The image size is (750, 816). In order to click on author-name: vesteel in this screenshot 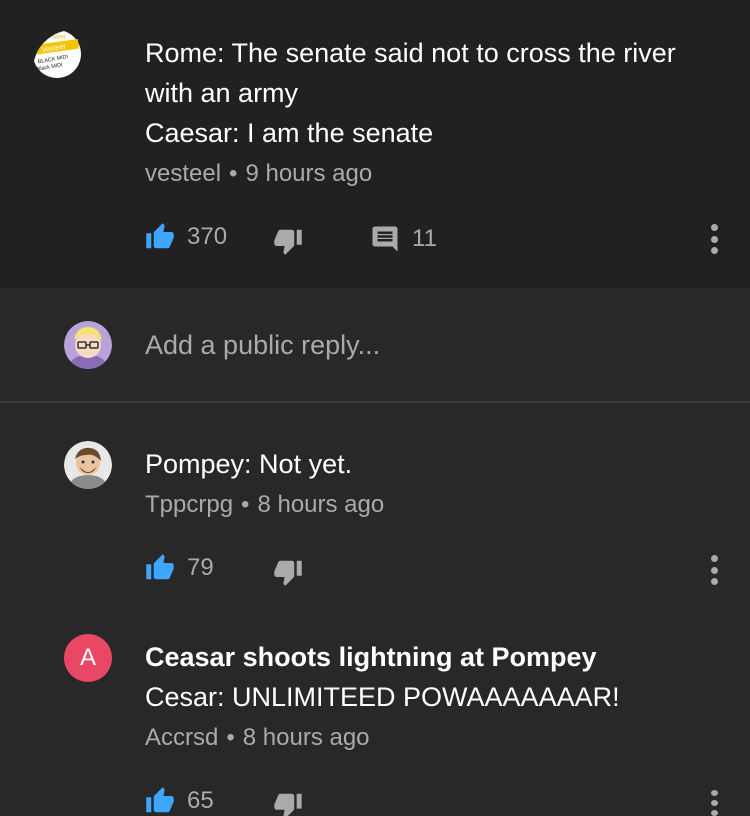, I will do `click(183, 173)`.